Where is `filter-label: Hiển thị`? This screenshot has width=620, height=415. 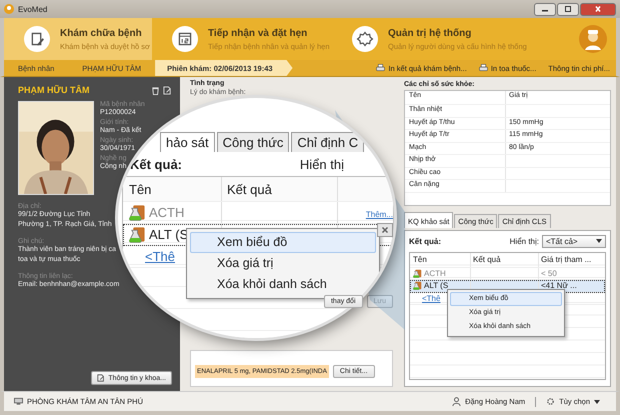 filter-label: Hiển thị is located at coordinates (322, 164).